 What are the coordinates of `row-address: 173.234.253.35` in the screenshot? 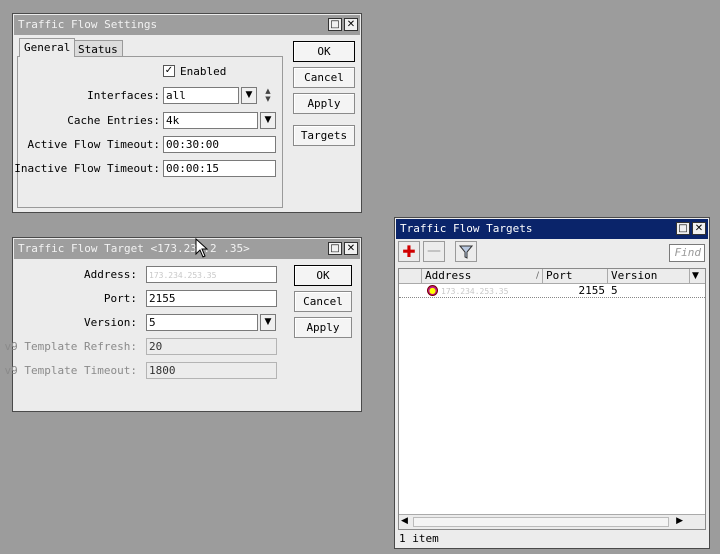 It's located at (475, 291).